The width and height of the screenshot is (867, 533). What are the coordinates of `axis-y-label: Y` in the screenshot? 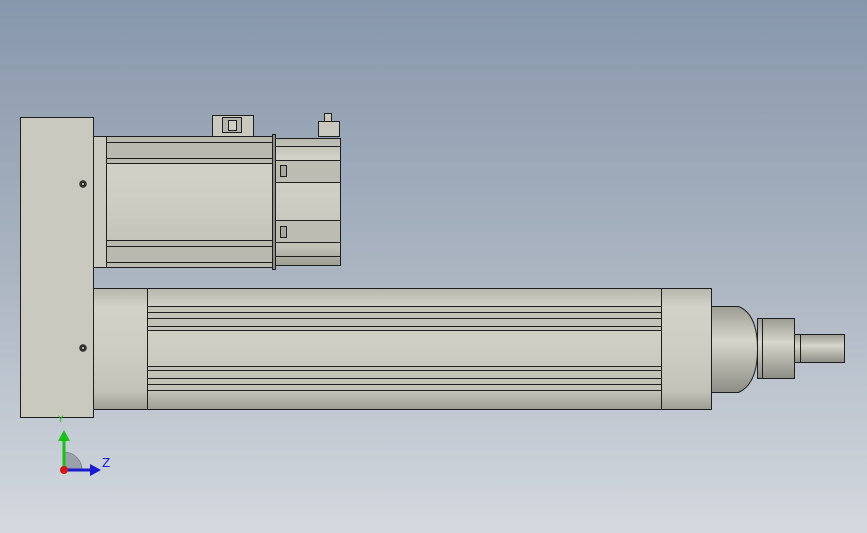 It's located at (61, 420).